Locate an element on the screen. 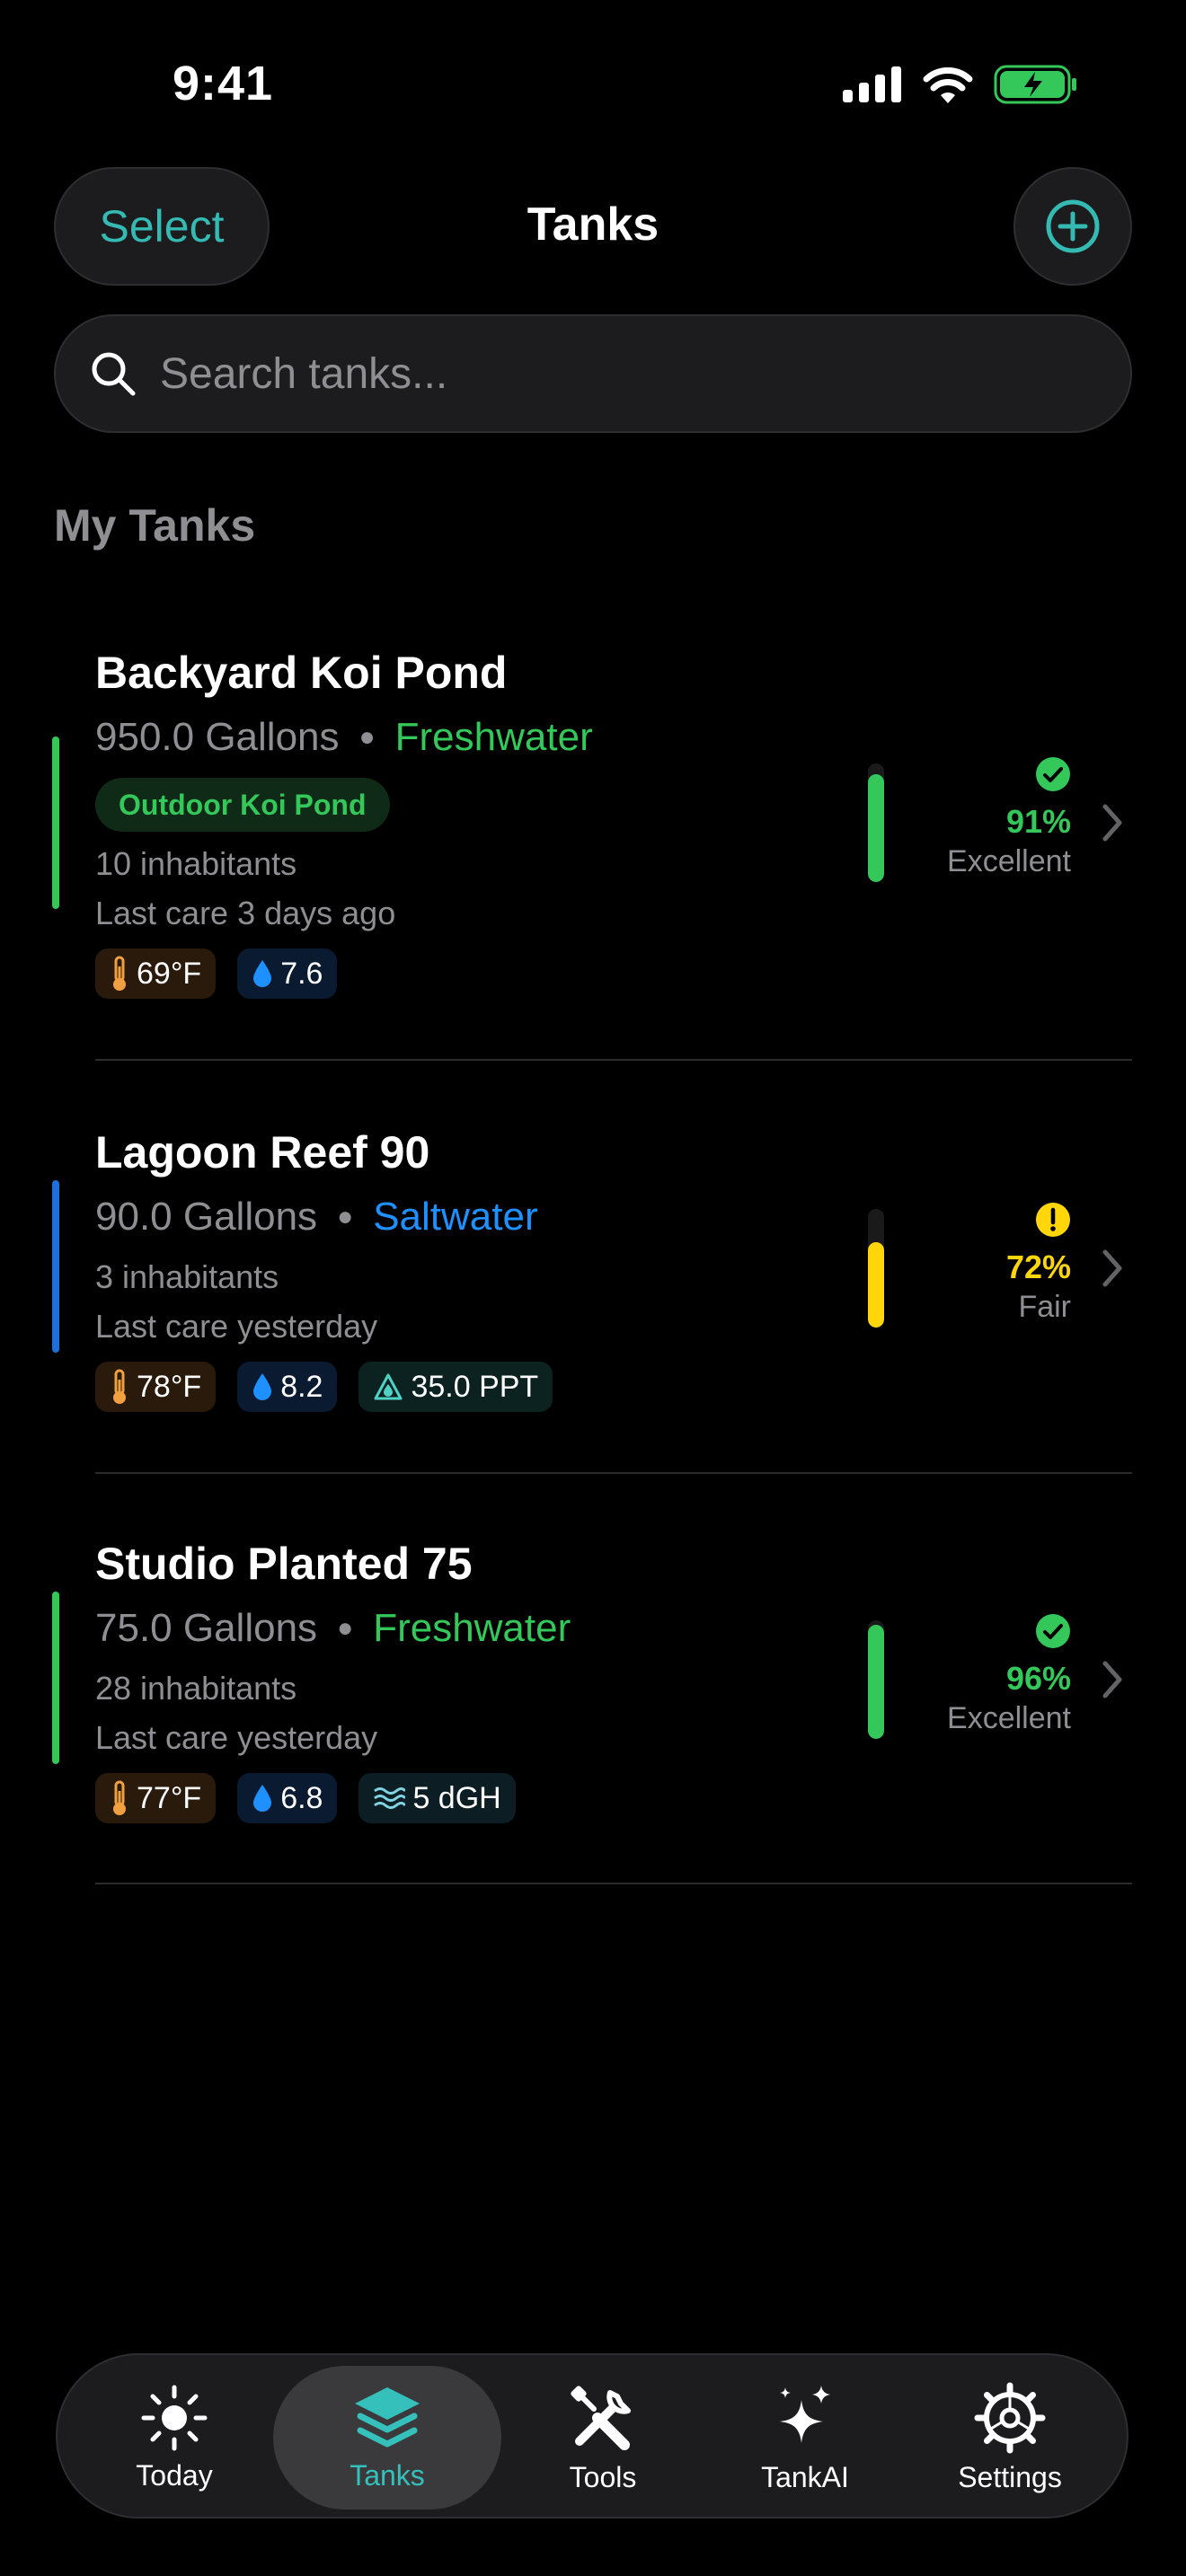  search-icon is located at coordinates (114, 374).